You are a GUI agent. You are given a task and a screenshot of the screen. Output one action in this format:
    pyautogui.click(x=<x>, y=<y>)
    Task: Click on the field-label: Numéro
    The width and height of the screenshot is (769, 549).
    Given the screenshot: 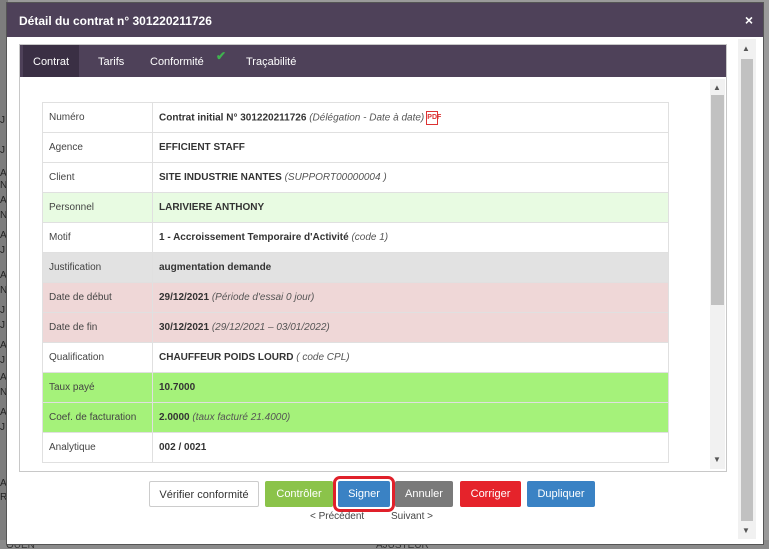 What is the action you would take?
    pyautogui.click(x=97, y=117)
    